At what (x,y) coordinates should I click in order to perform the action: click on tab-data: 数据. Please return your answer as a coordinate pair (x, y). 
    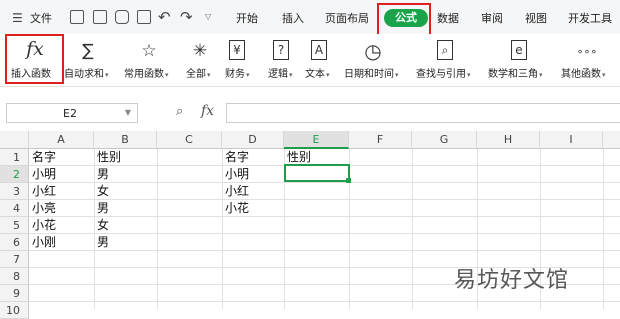
    Looking at the image, I should click on (448, 18).